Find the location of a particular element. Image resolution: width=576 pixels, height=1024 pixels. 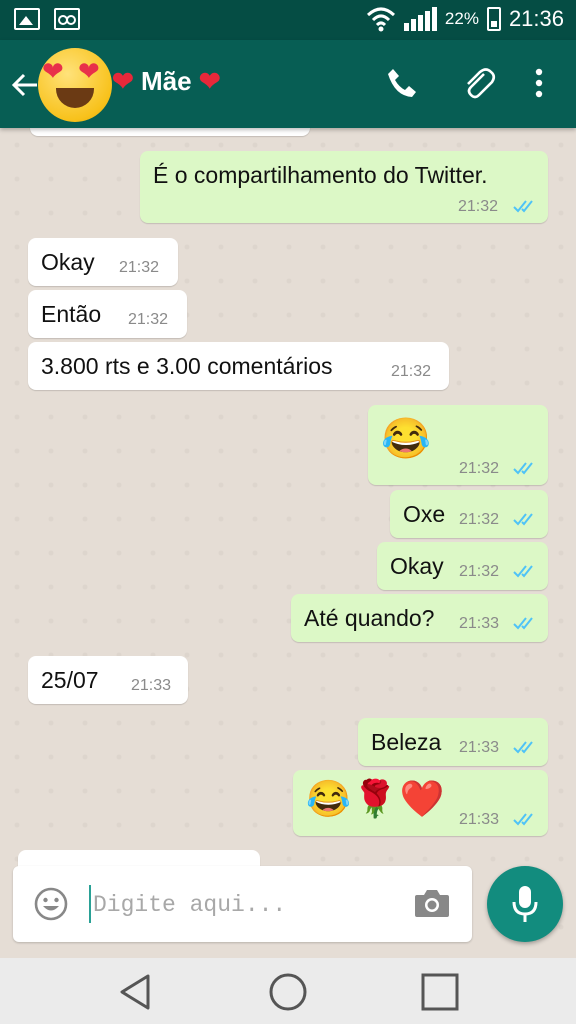

nav-home-icon is located at coordinates (288, 992).